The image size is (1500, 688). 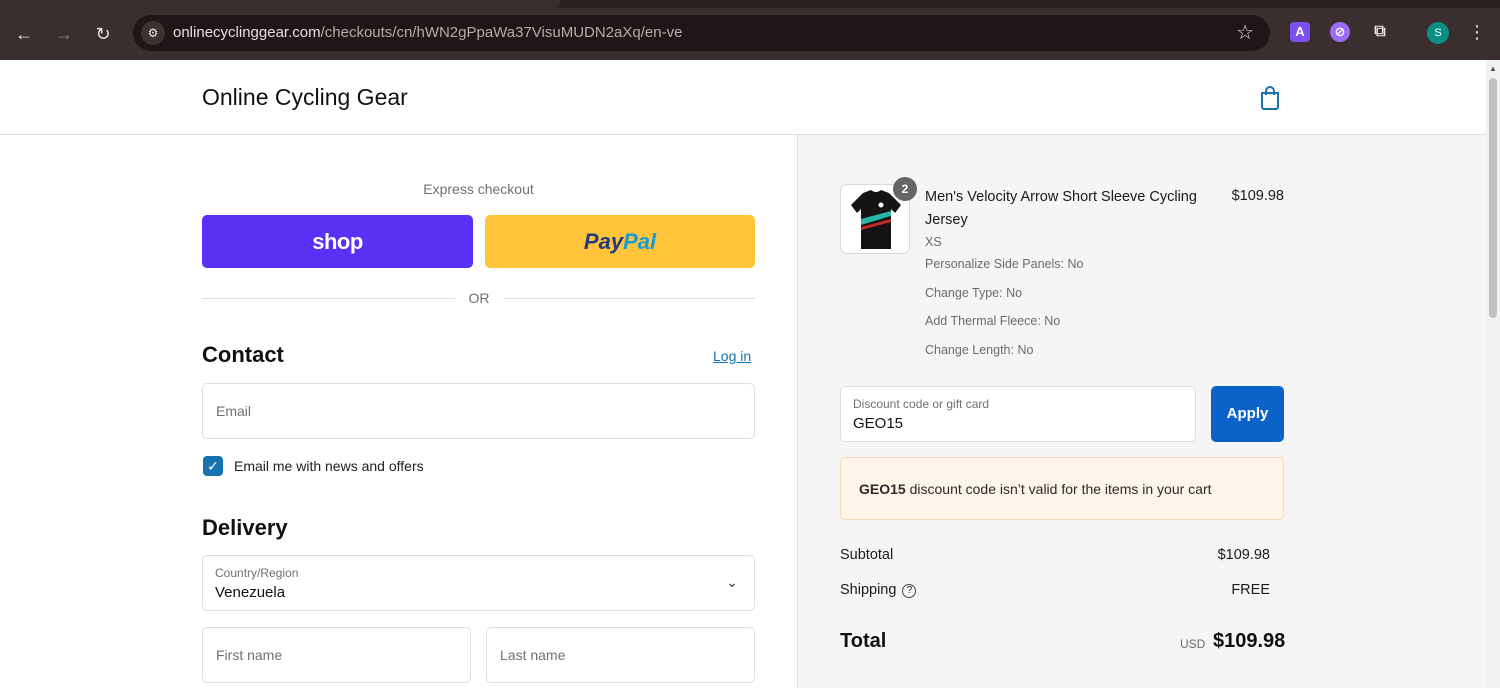 I want to click on email-field: Email, so click(x=478, y=411).